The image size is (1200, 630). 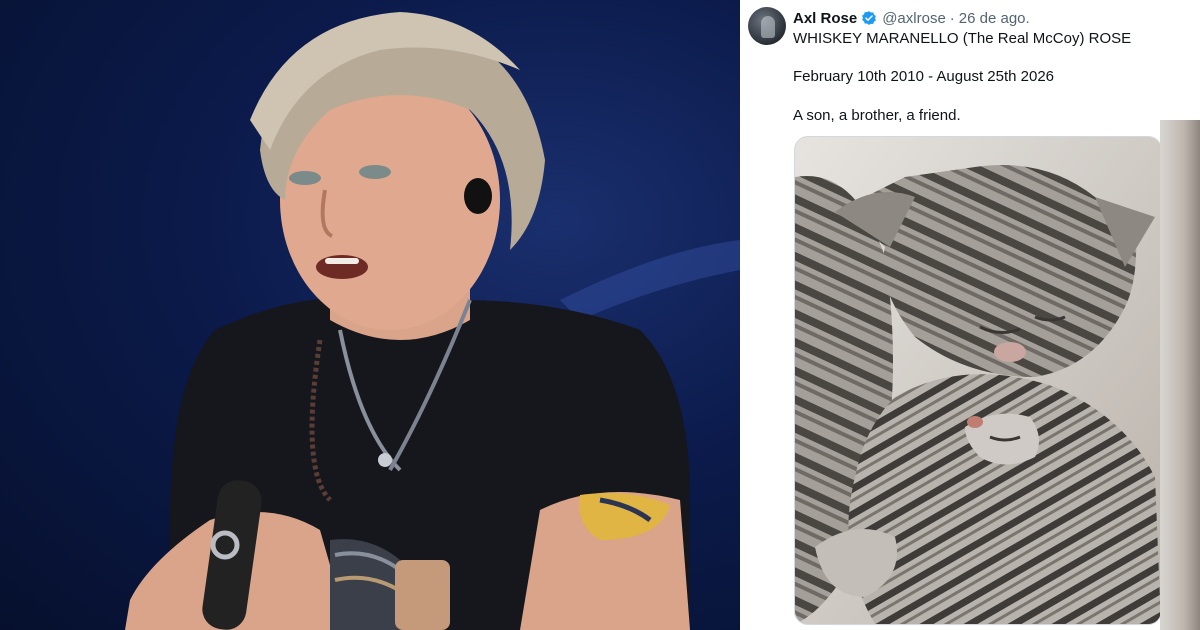 What do you see at coordinates (877, 115) in the screenshot?
I see `tweet-text-line3: A son, a brother, a friend.` at bounding box center [877, 115].